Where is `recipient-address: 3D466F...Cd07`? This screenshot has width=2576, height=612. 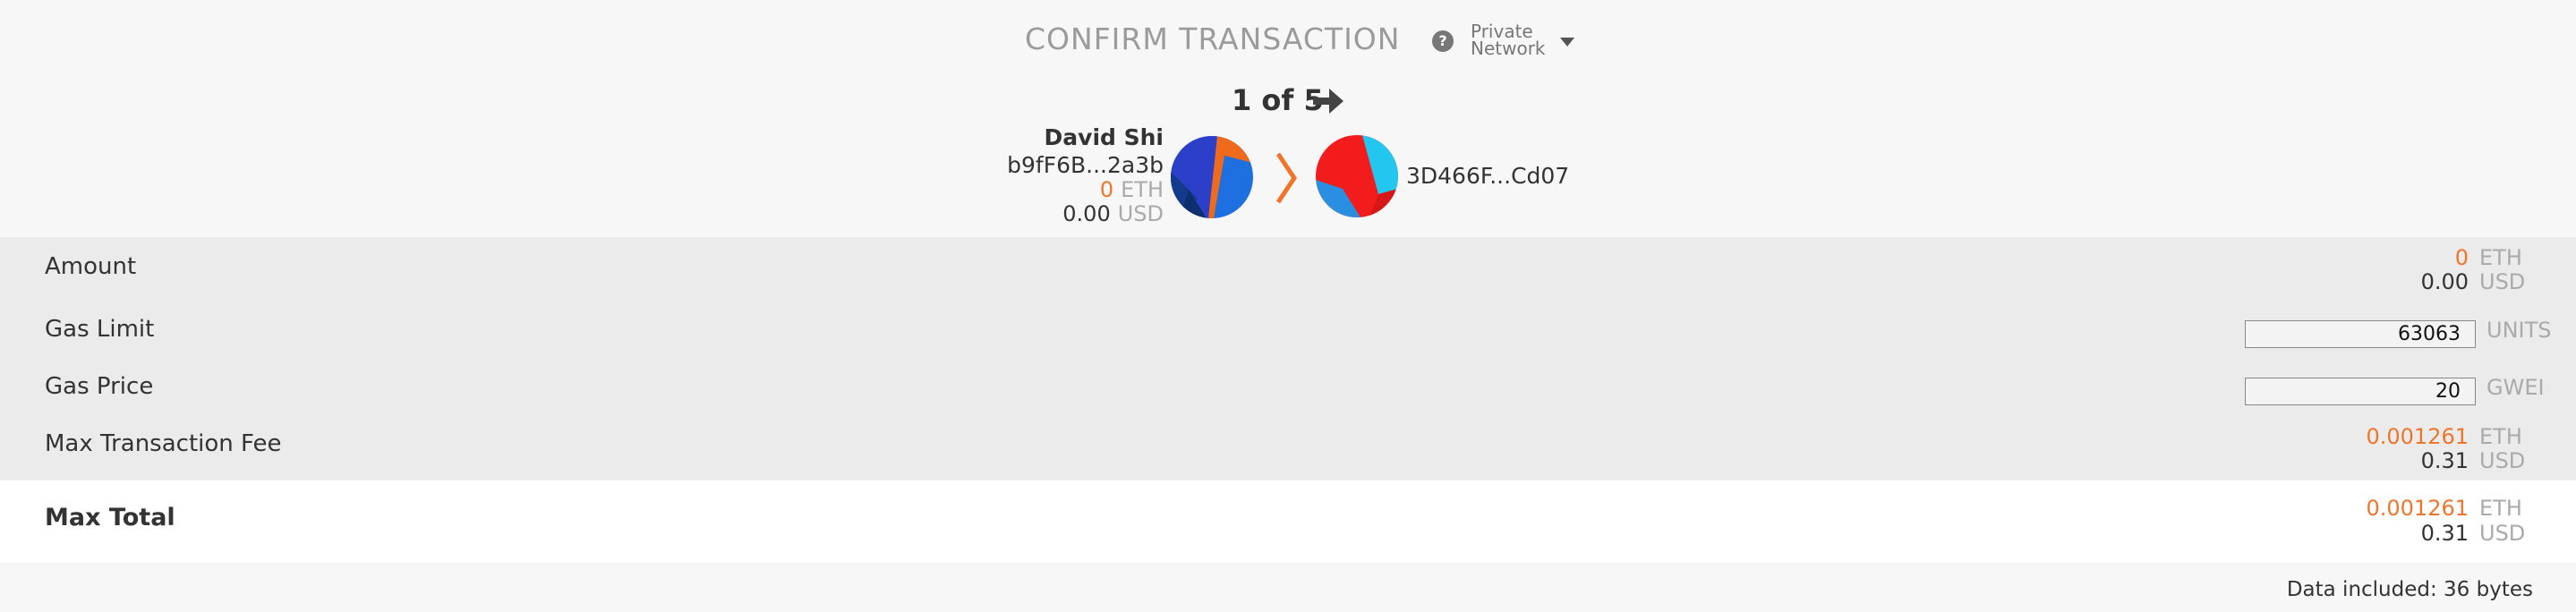 recipient-address: 3D466F...Cd07 is located at coordinates (1488, 176).